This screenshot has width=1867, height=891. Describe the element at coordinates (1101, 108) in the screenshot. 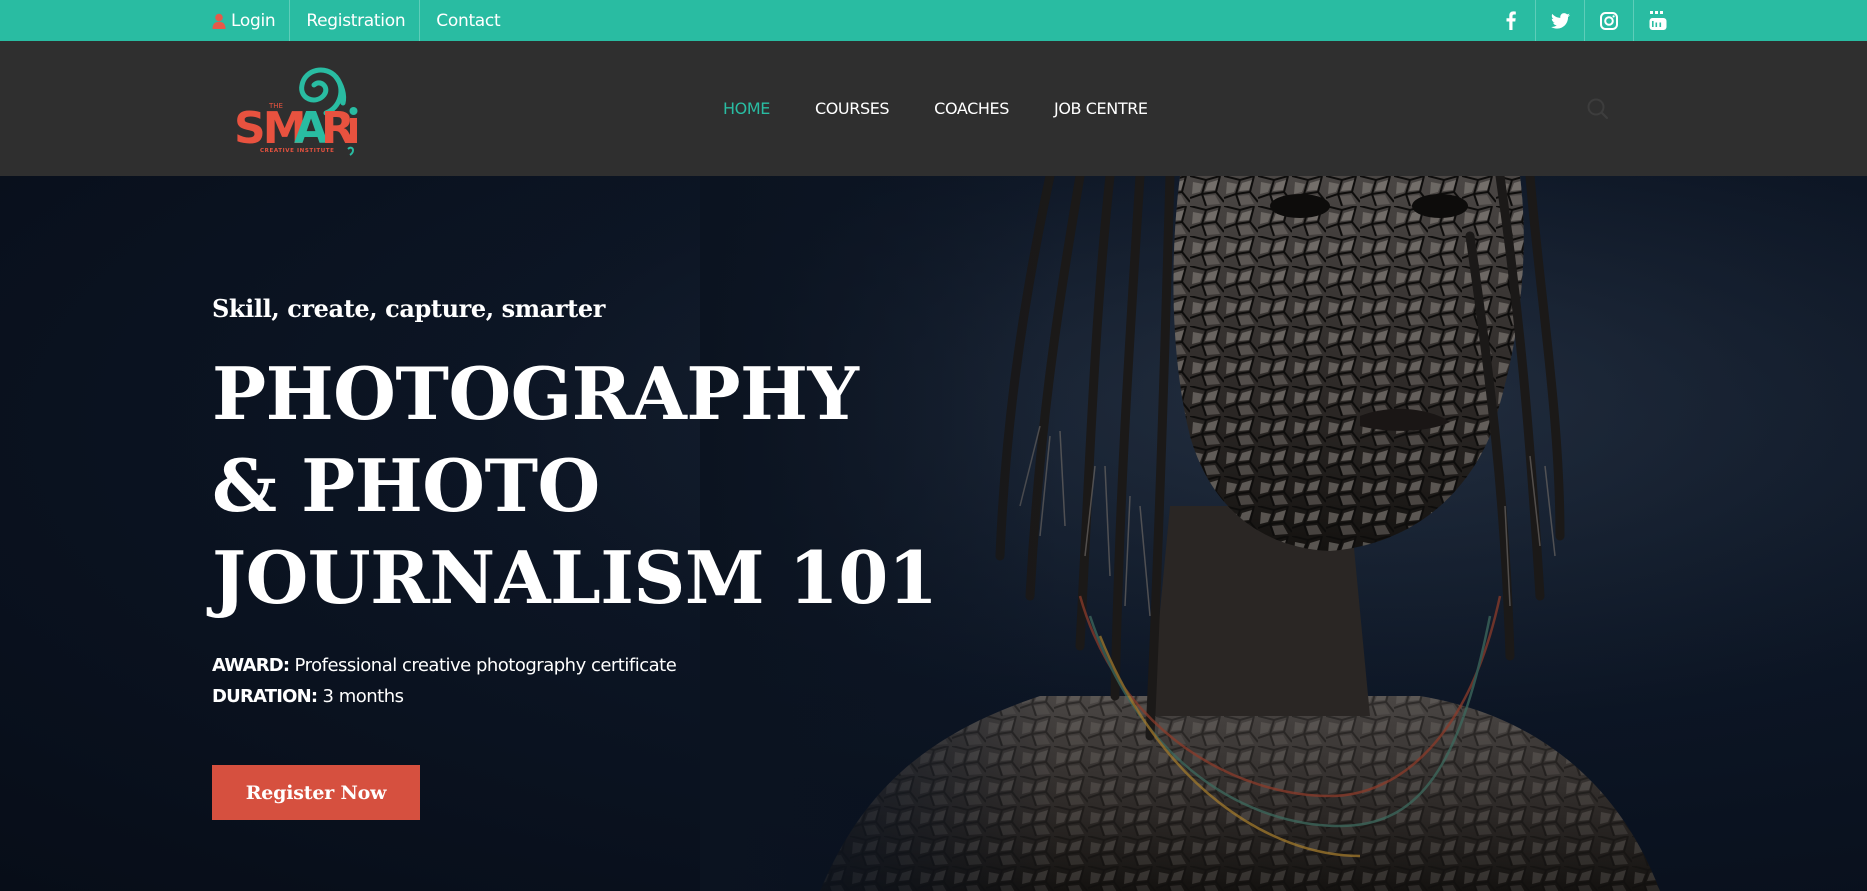

I see `nav-item-job-centre: JOB CENTRE` at that location.